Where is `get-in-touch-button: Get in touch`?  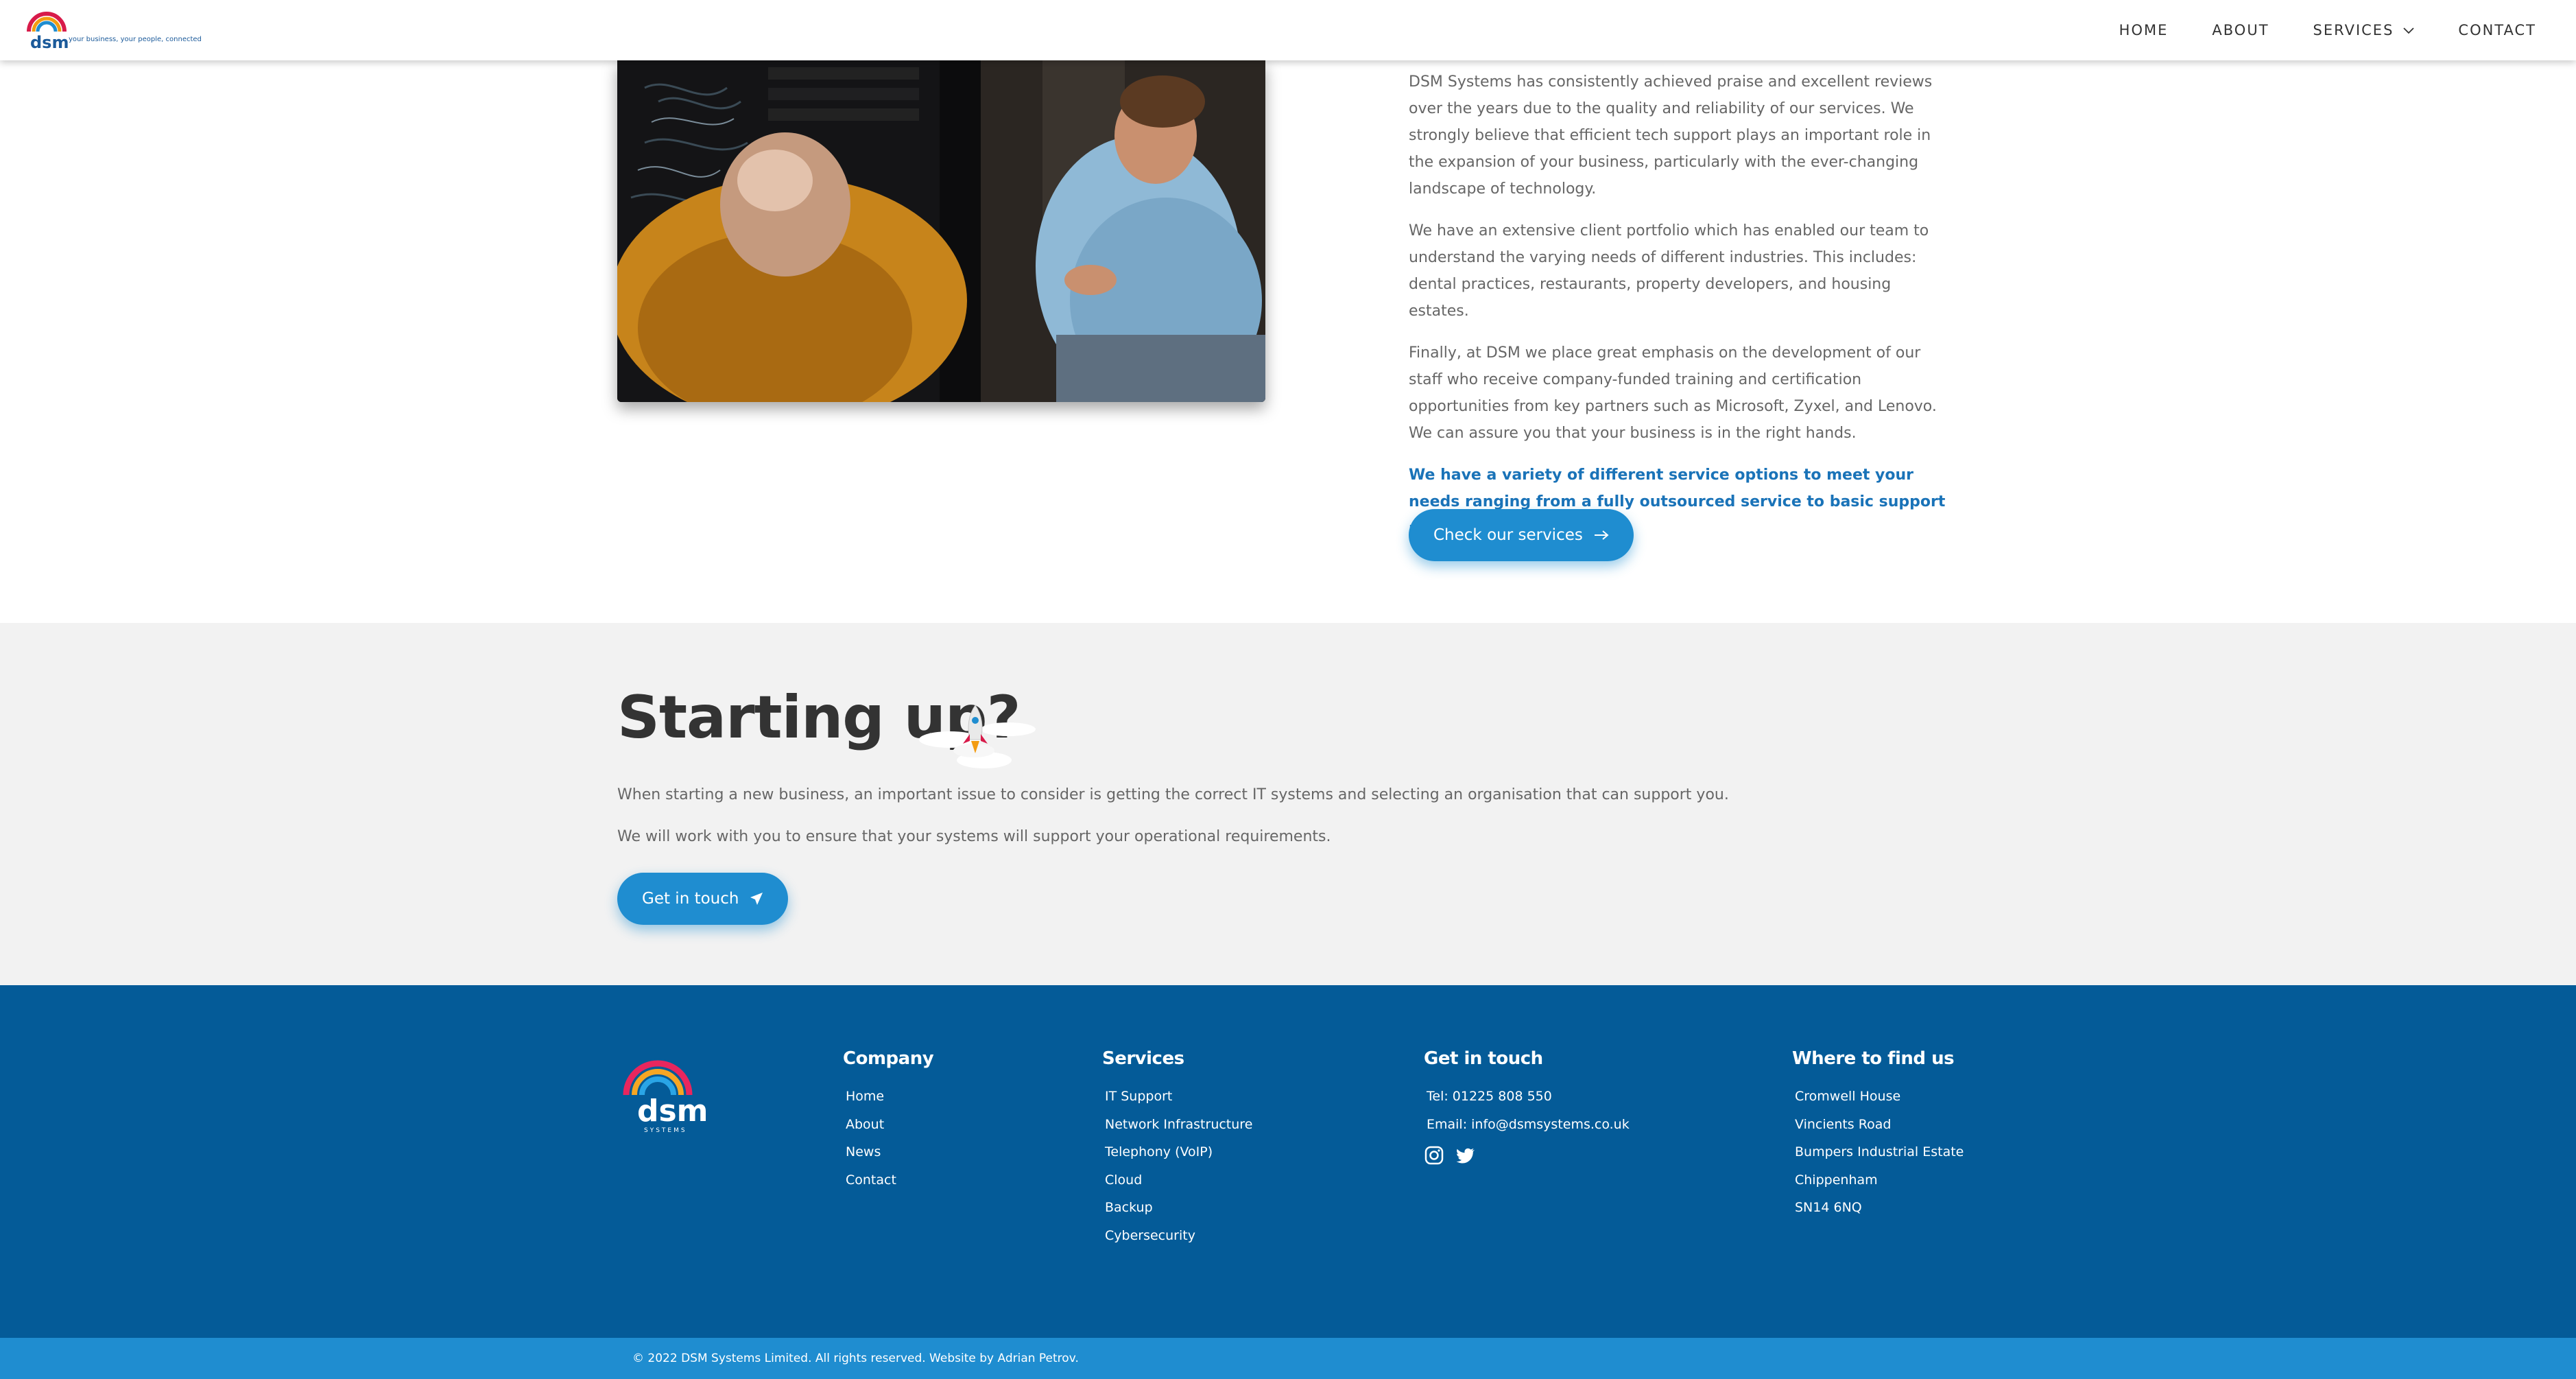
get-in-touch-button: Get in touch is located at coordinates (703, 899).